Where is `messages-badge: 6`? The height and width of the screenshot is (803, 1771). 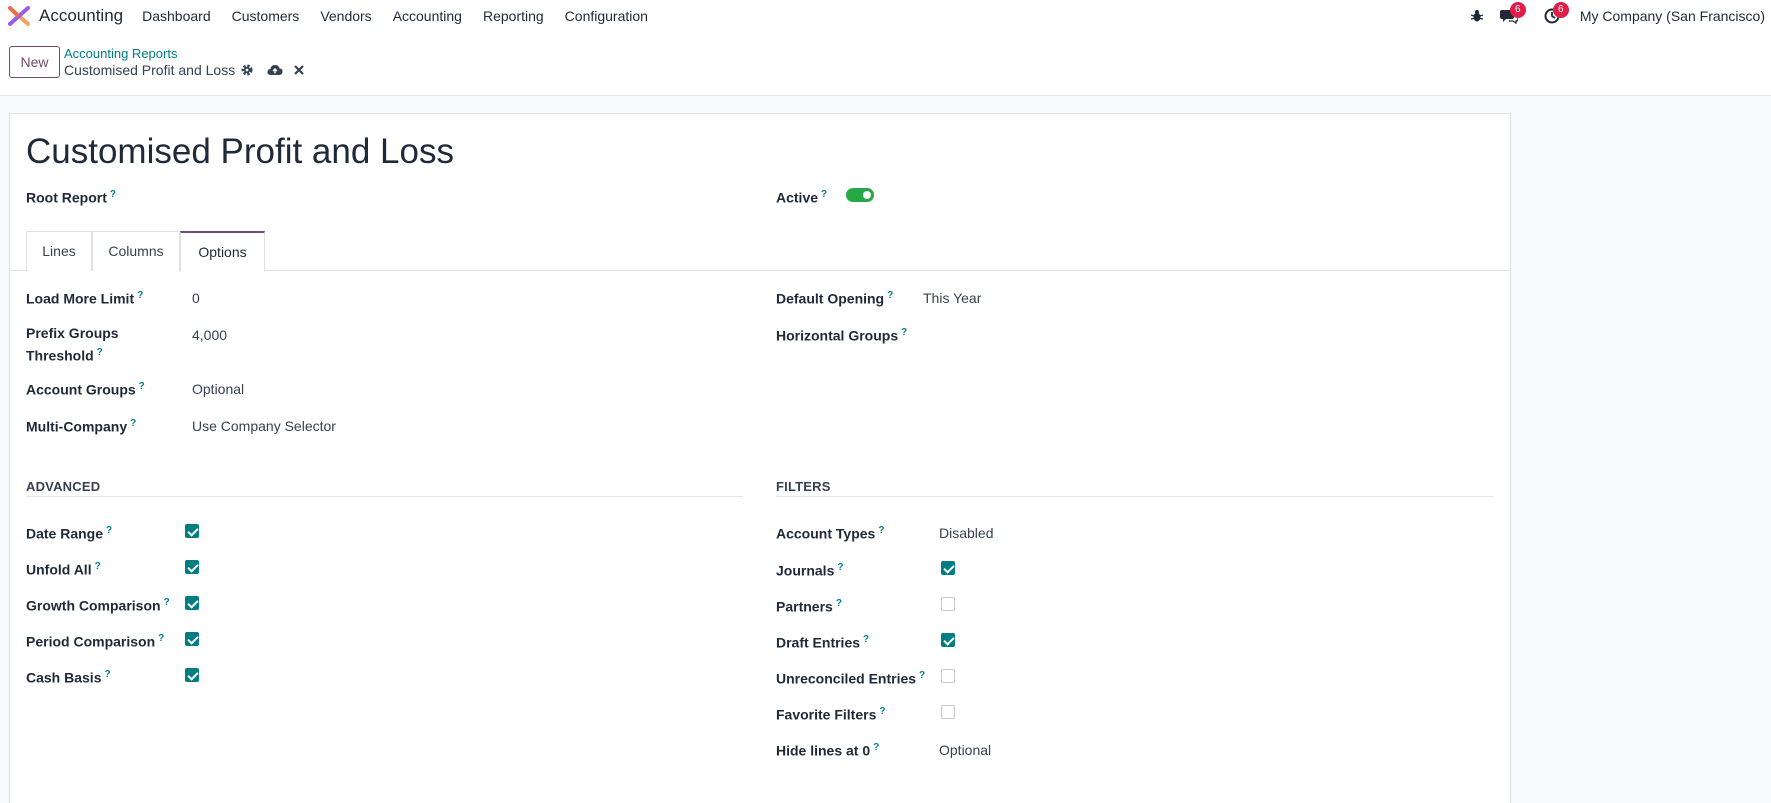
messages-badge: 6 is located at coordinates (1517, 9).